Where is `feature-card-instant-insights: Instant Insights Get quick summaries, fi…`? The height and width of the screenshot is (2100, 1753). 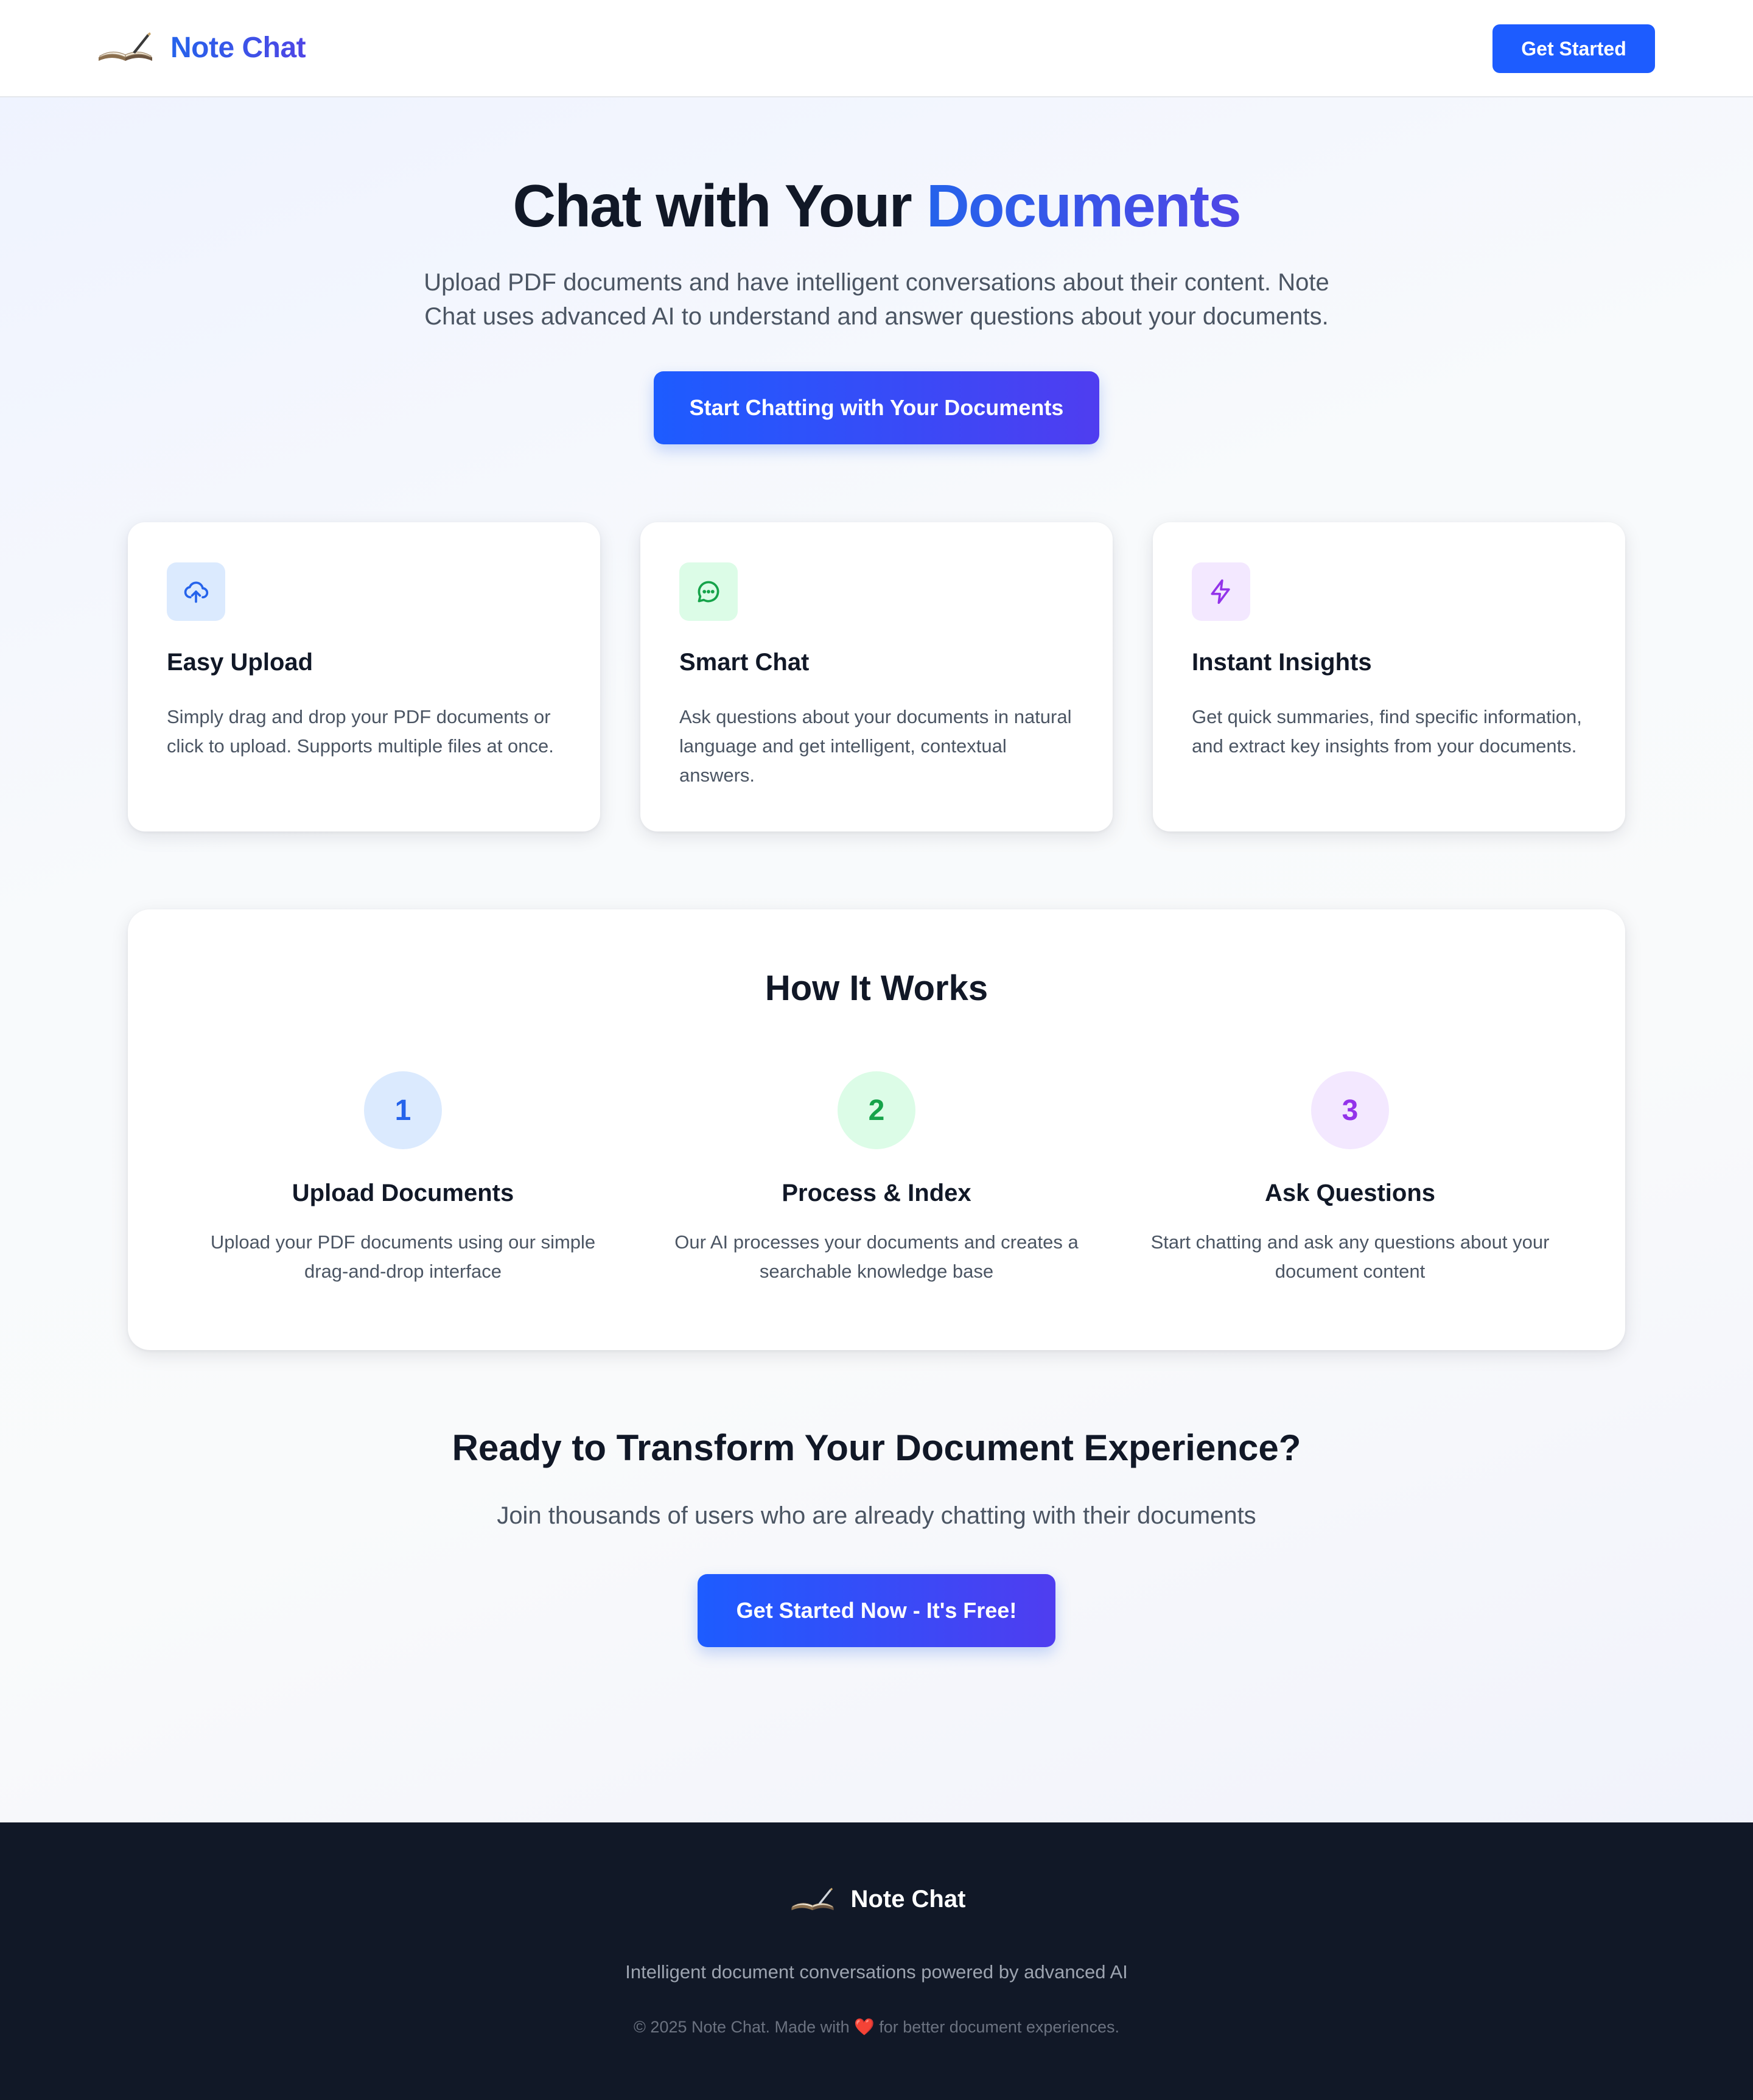 feature-card-instant-insights: Instant Insights Get quick summaries, fi… is located at coordinates (1389, 676).